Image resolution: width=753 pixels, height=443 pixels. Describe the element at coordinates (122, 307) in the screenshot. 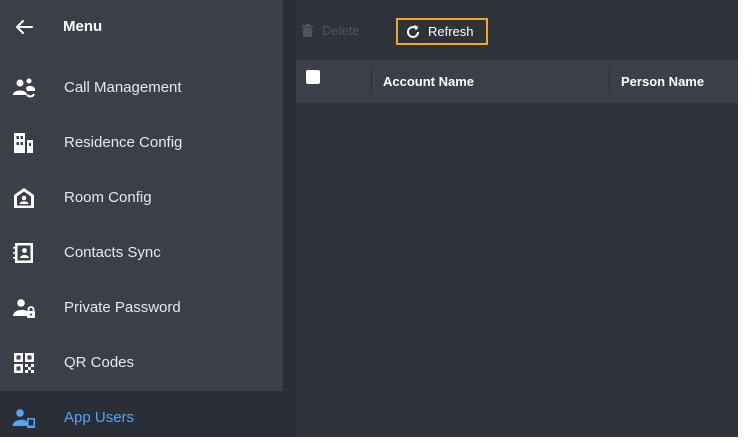

I see `sidebar-item-label: Private Password` at that location.